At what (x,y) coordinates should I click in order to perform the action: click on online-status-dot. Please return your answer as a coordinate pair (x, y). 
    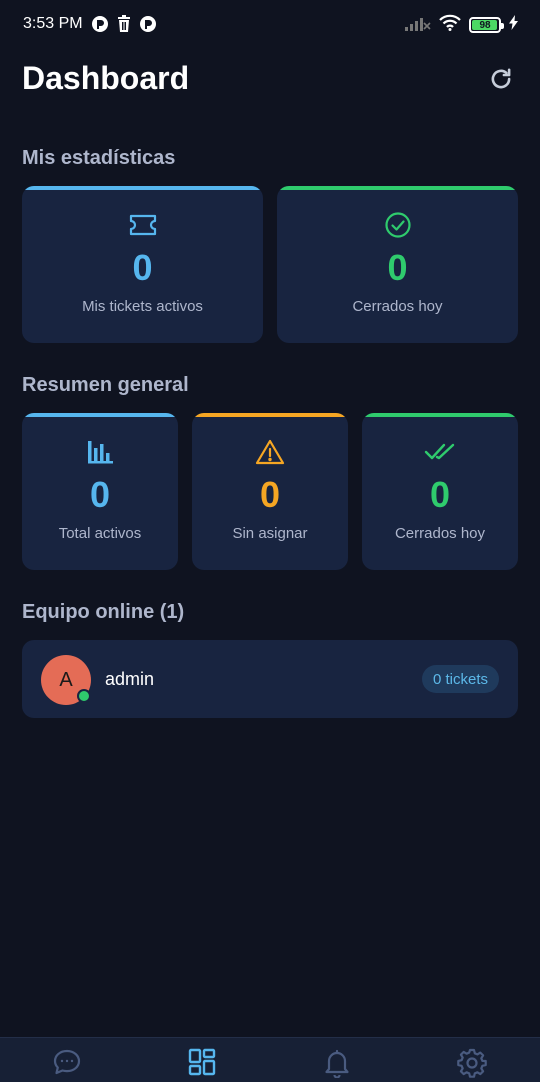
    Looking at the image, I should click on (84, 696).